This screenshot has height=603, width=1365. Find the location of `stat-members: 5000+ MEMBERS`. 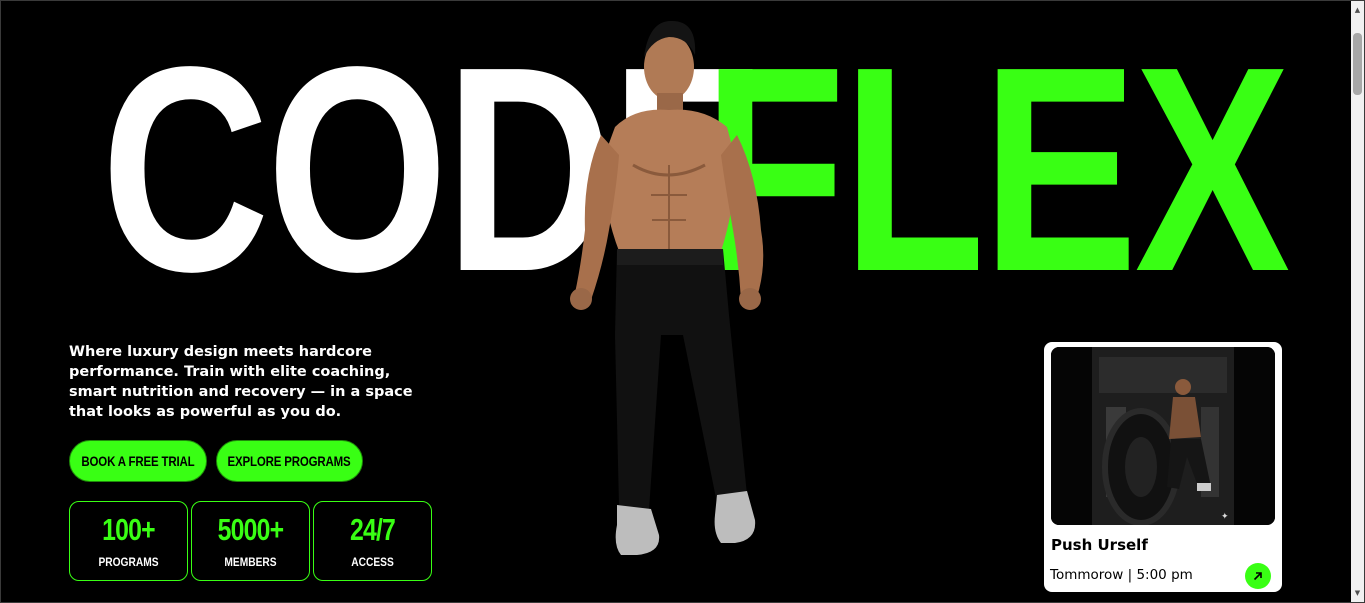

stat-members: 5000+ MEMBERS is located at coordinates (250, 541).